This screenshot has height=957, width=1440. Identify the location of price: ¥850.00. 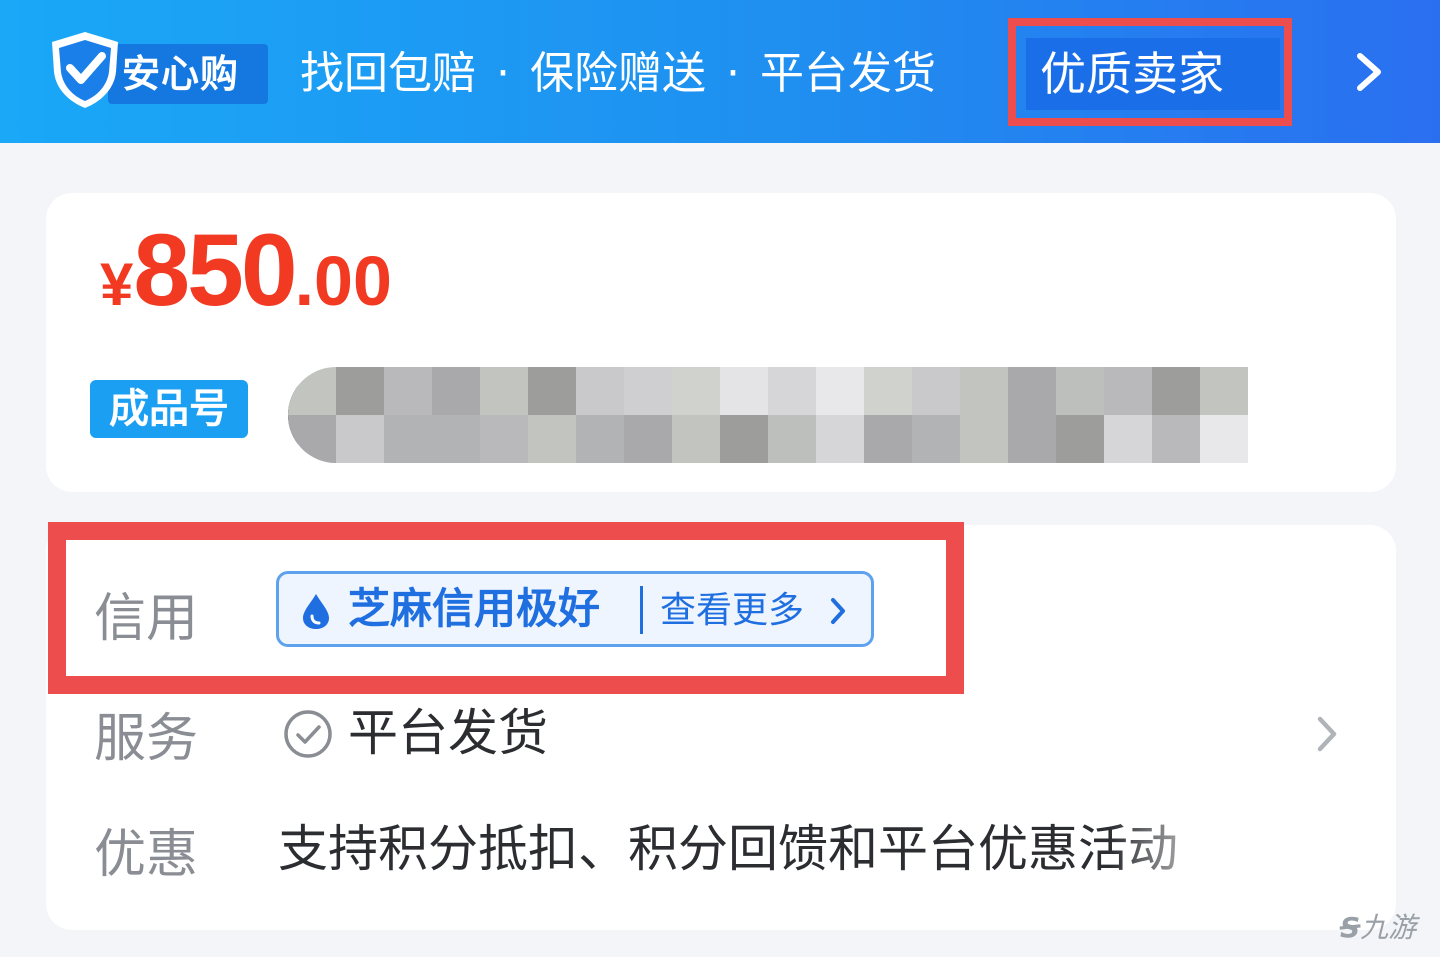
(246, 270).